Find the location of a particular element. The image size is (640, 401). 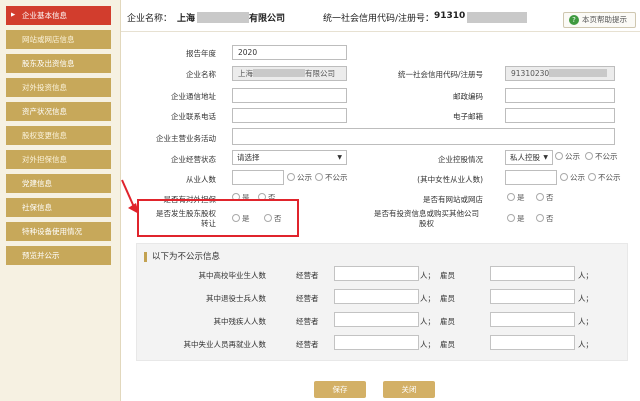

sidebar-item-investment: 对外投资信息 is located at coordinates (58, 87).